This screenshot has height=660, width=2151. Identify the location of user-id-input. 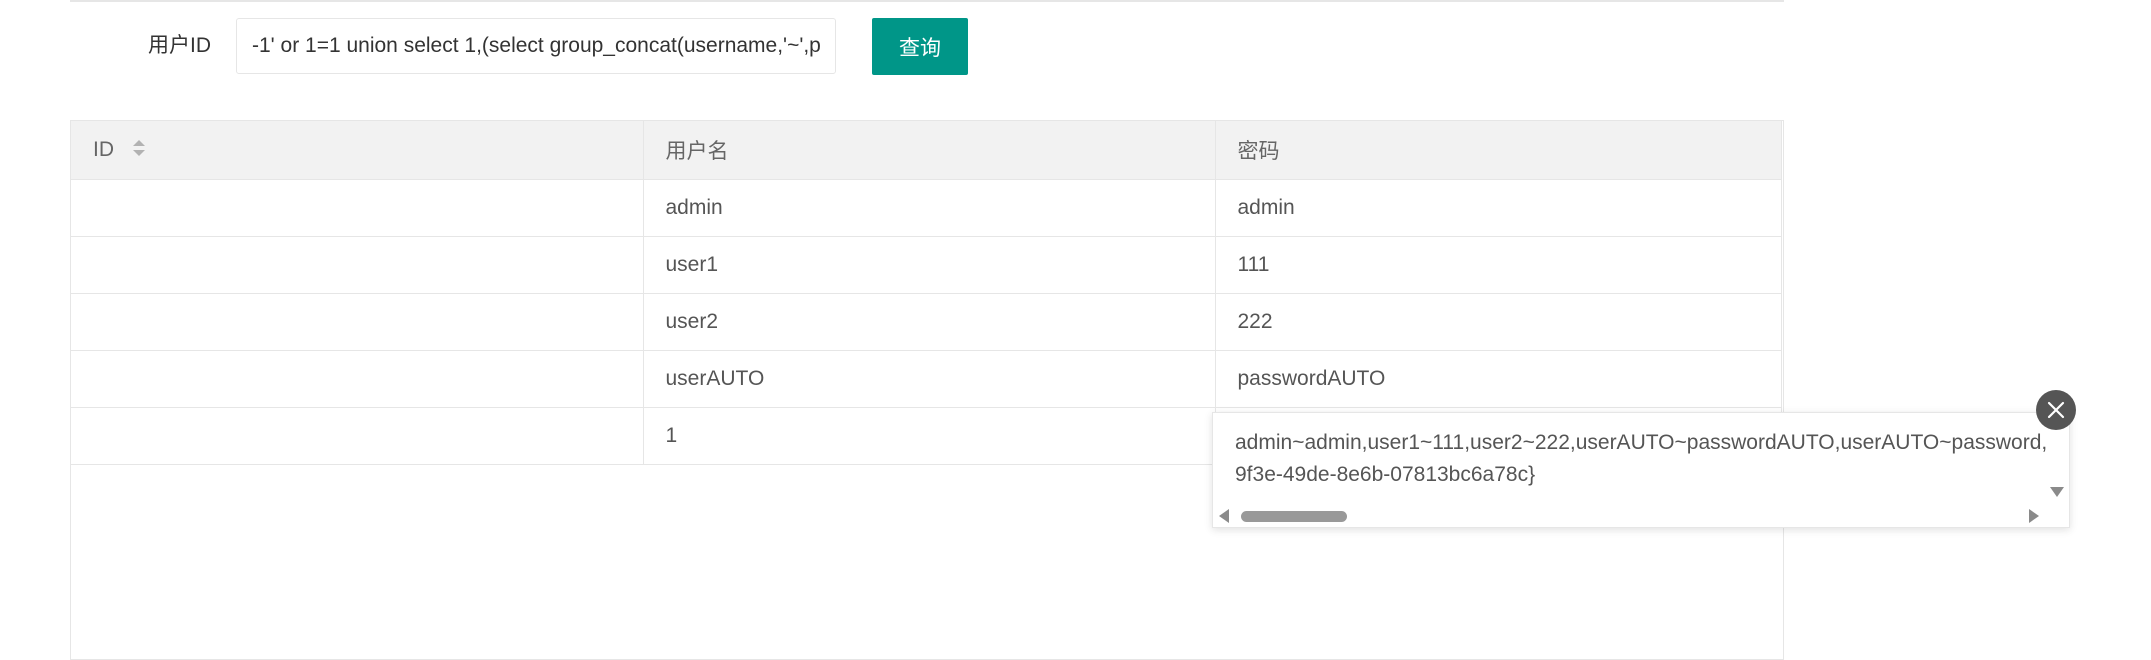
(536, 46).